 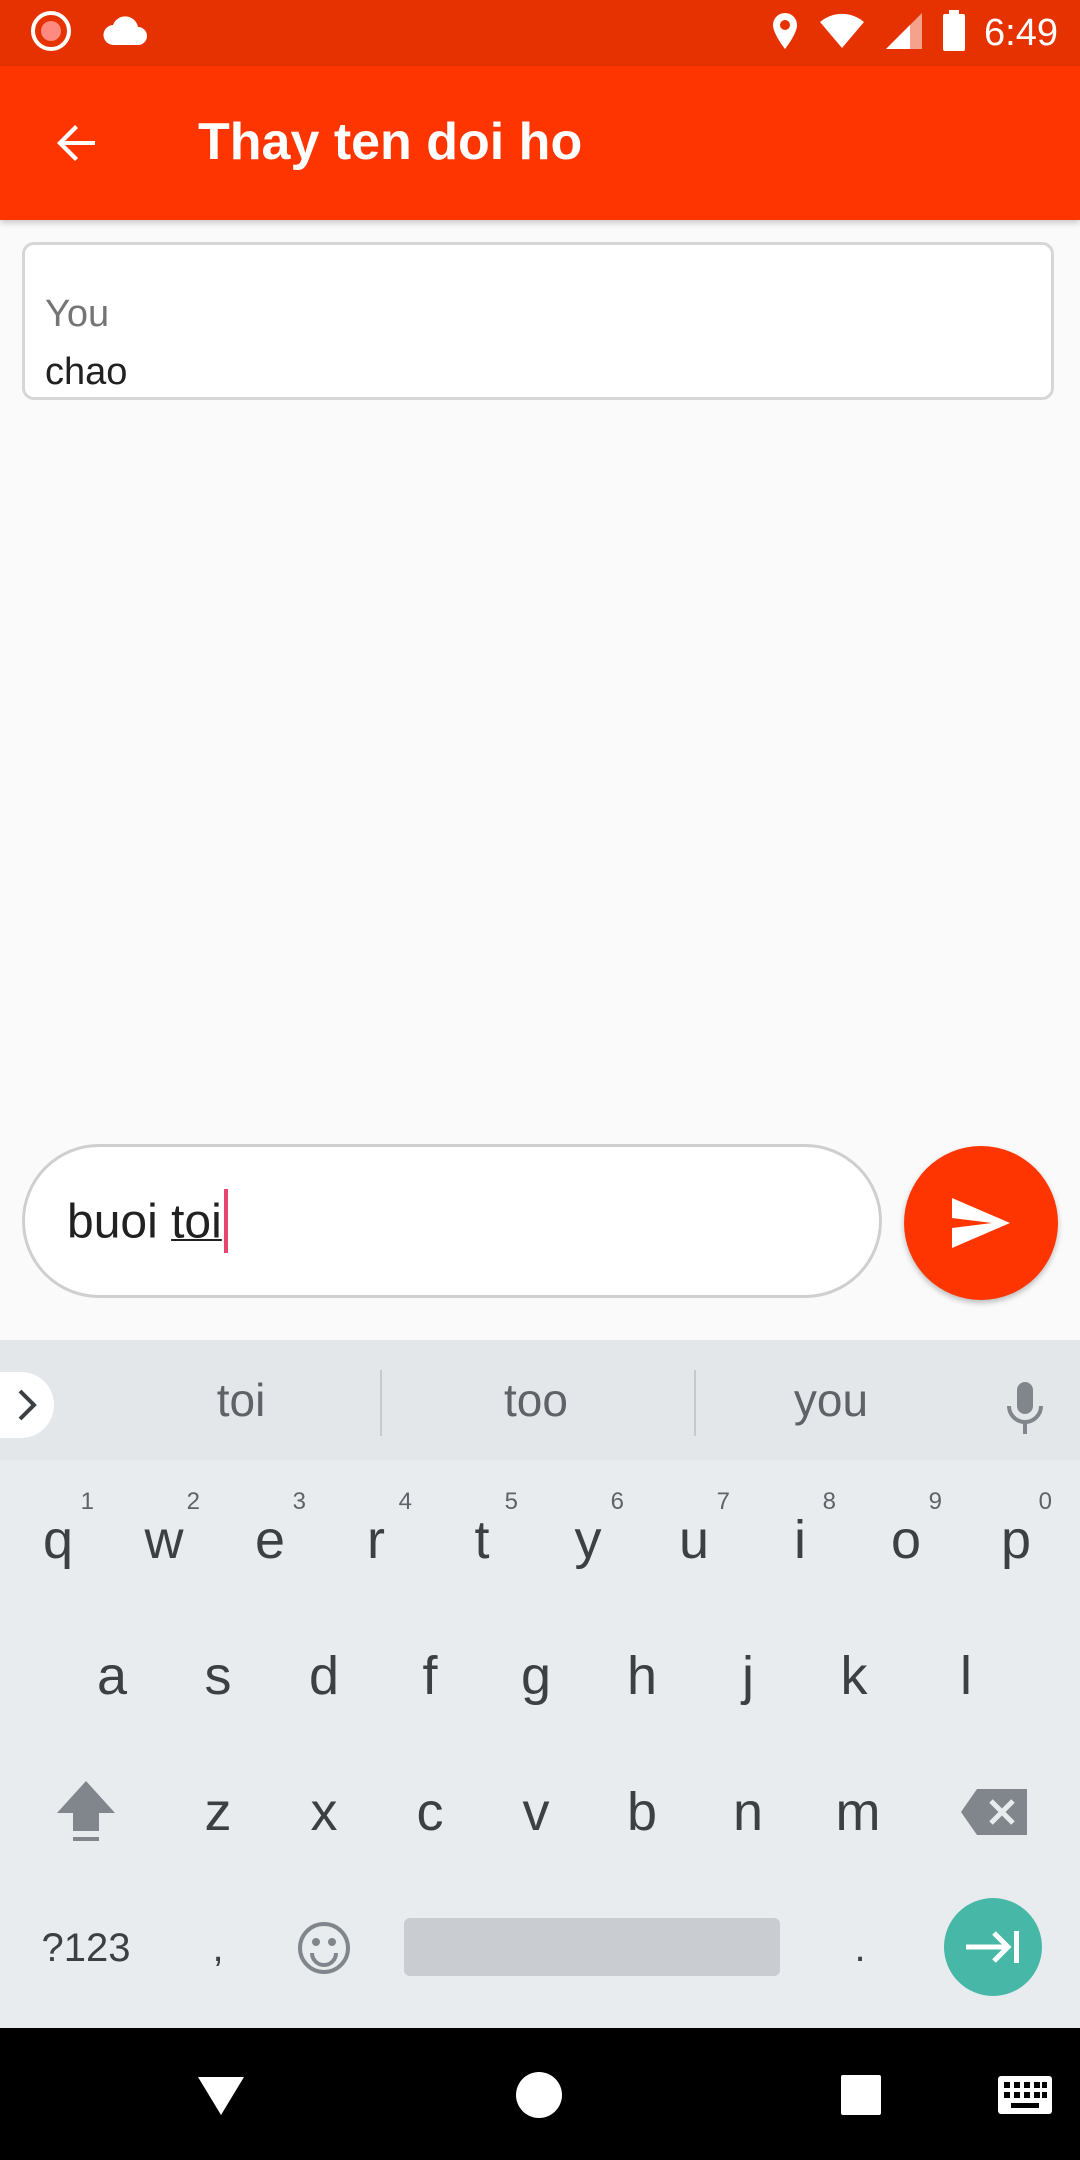 What do you see at coordinates (218, 1676) in the screenshot?
I see `key-s: s` at bounding box center [218, 1676].